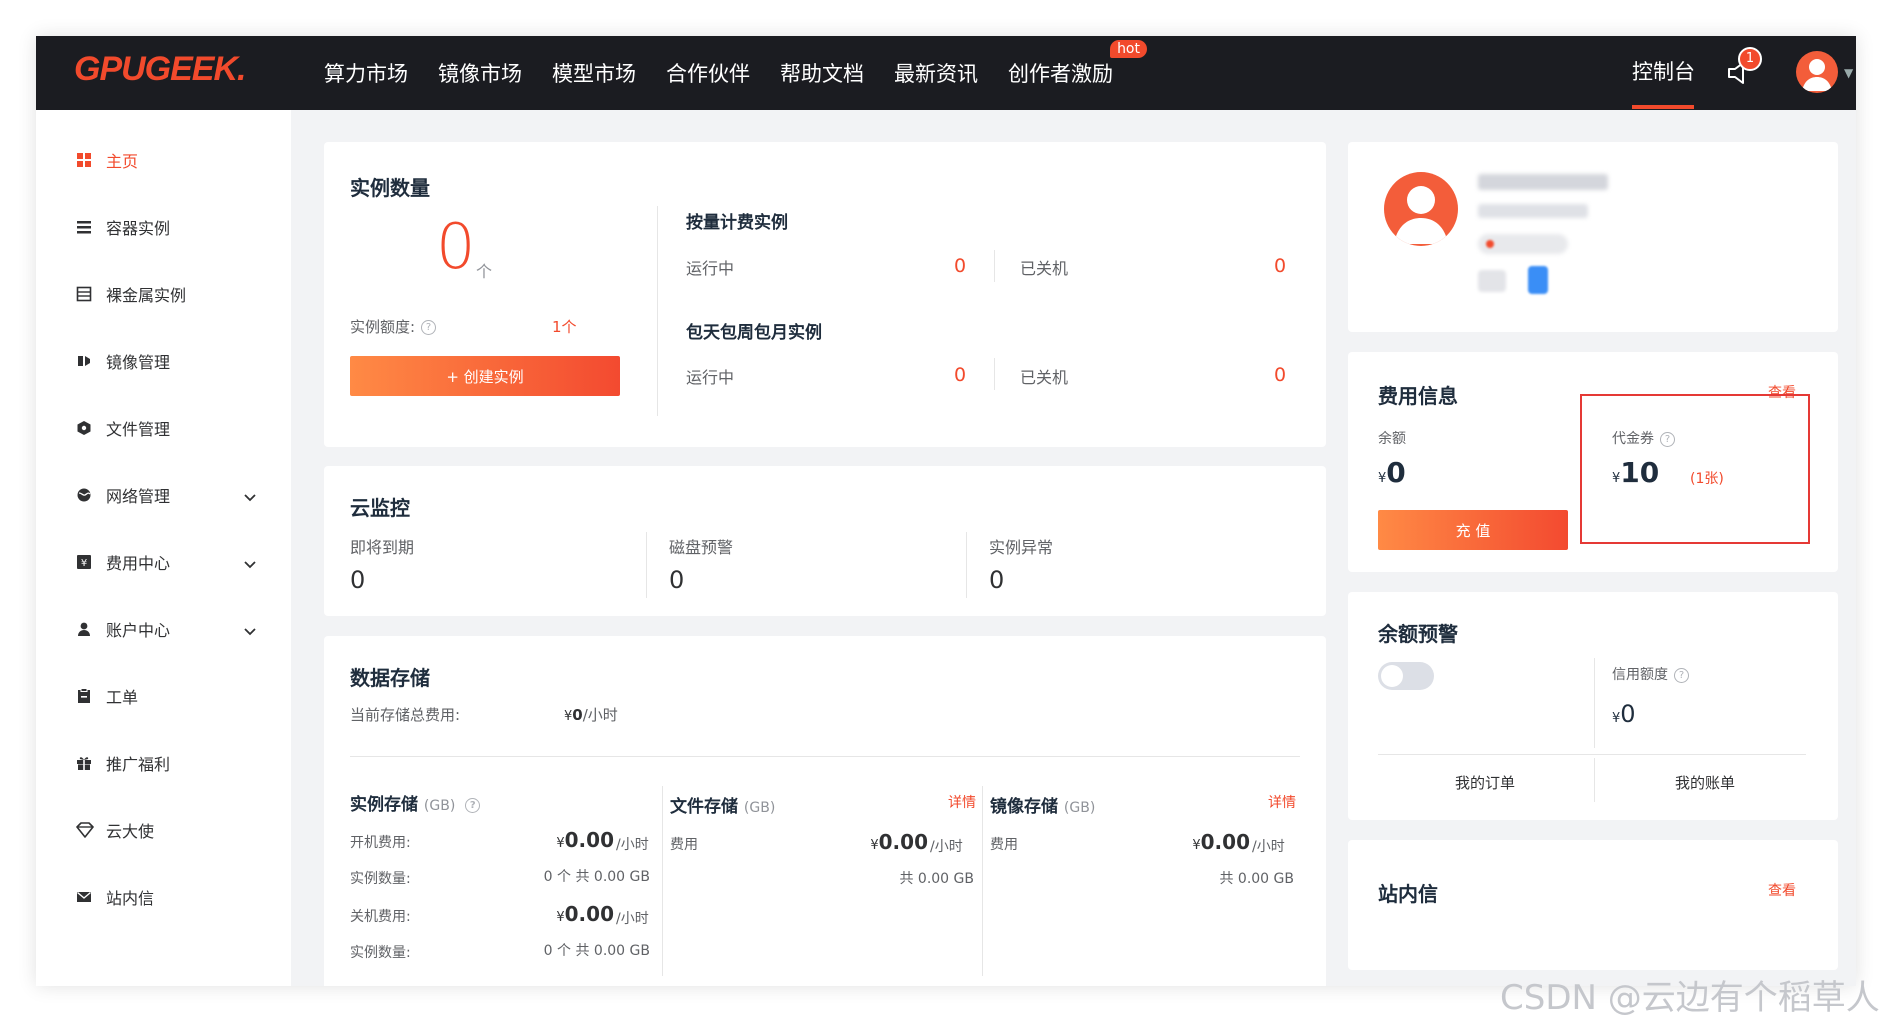  I want to click on inbox-title: 站内信, so click(1408, 894).